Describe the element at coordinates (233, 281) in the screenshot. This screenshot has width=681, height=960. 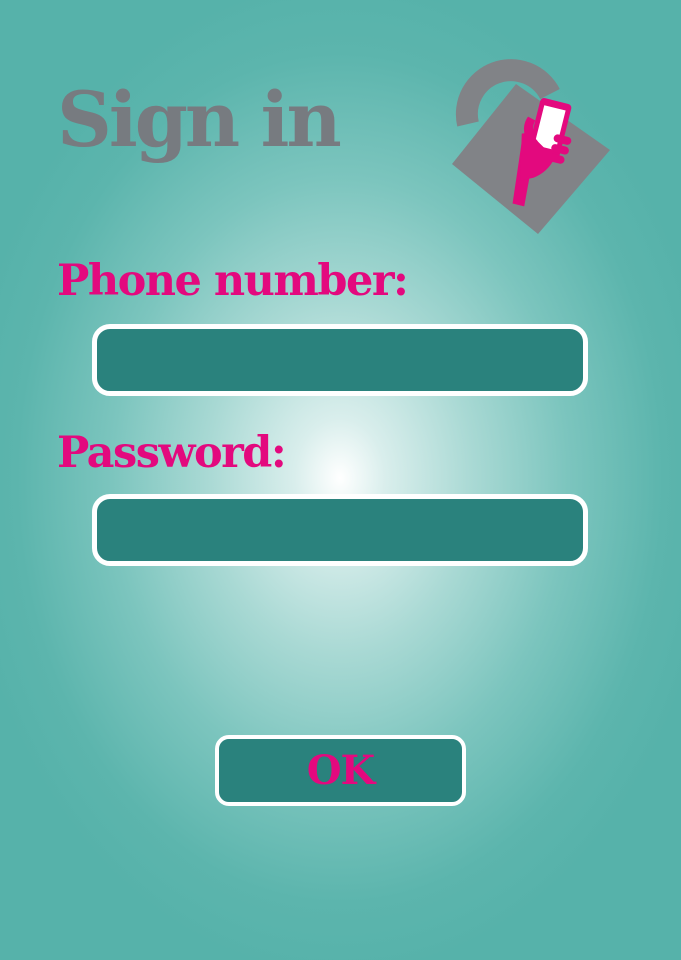
I see `phone-number-label: Phone number:` at that location.